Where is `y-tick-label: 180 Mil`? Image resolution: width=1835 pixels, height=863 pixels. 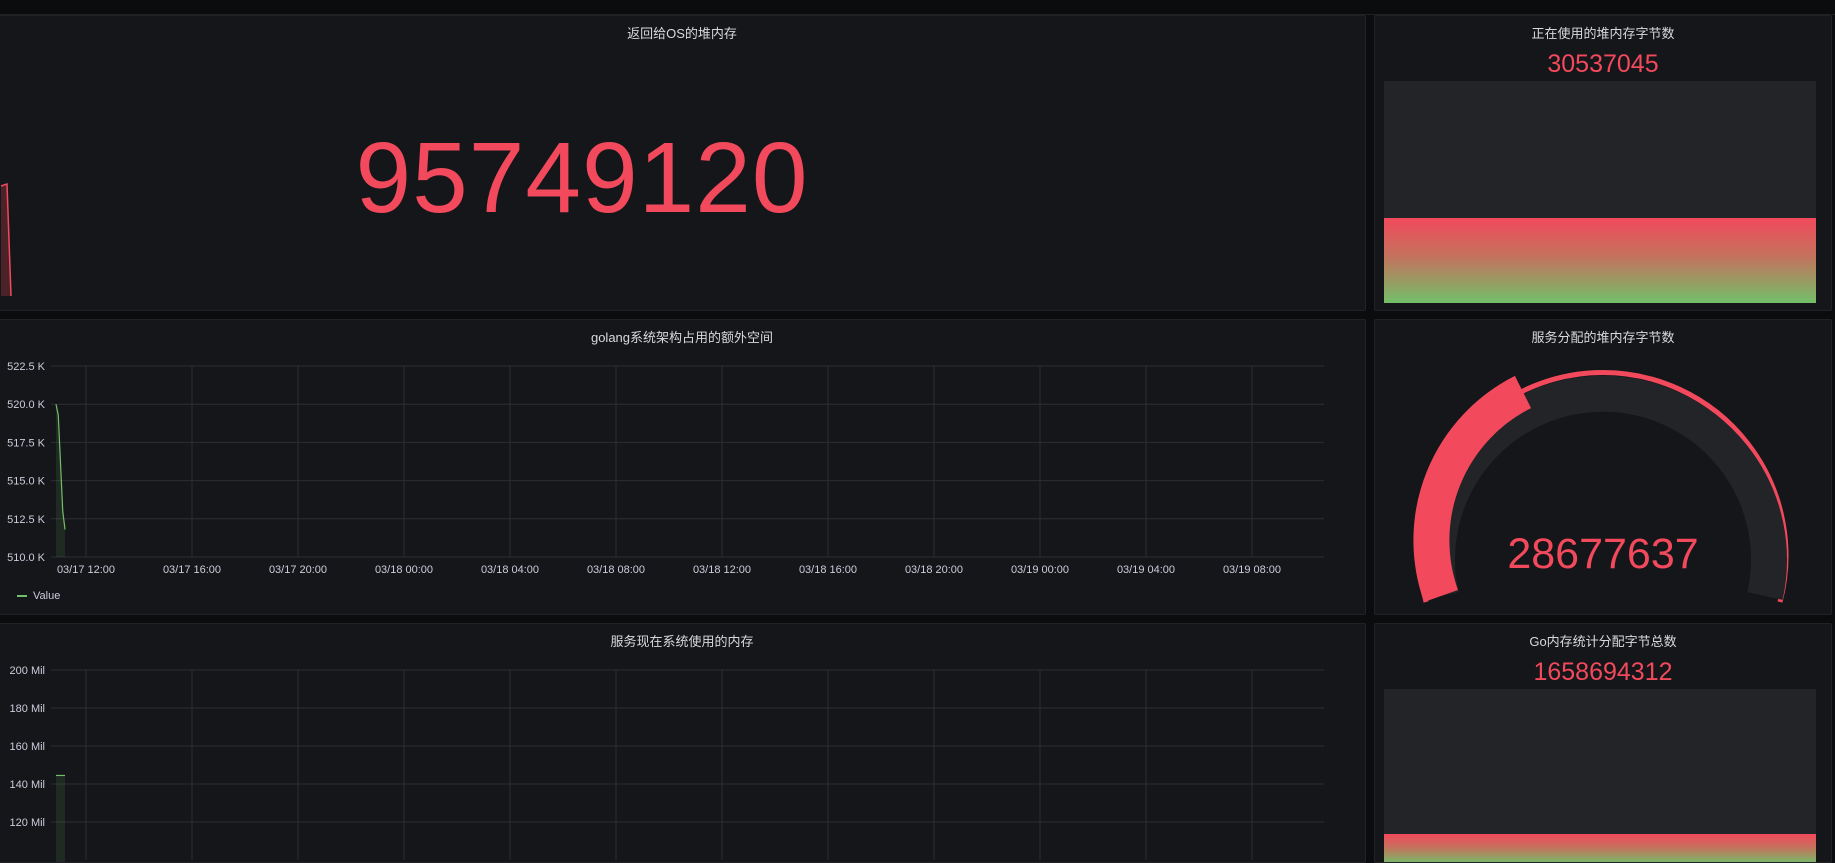 y-tick-label: 180 Mil is located at coordinates (27, 709).